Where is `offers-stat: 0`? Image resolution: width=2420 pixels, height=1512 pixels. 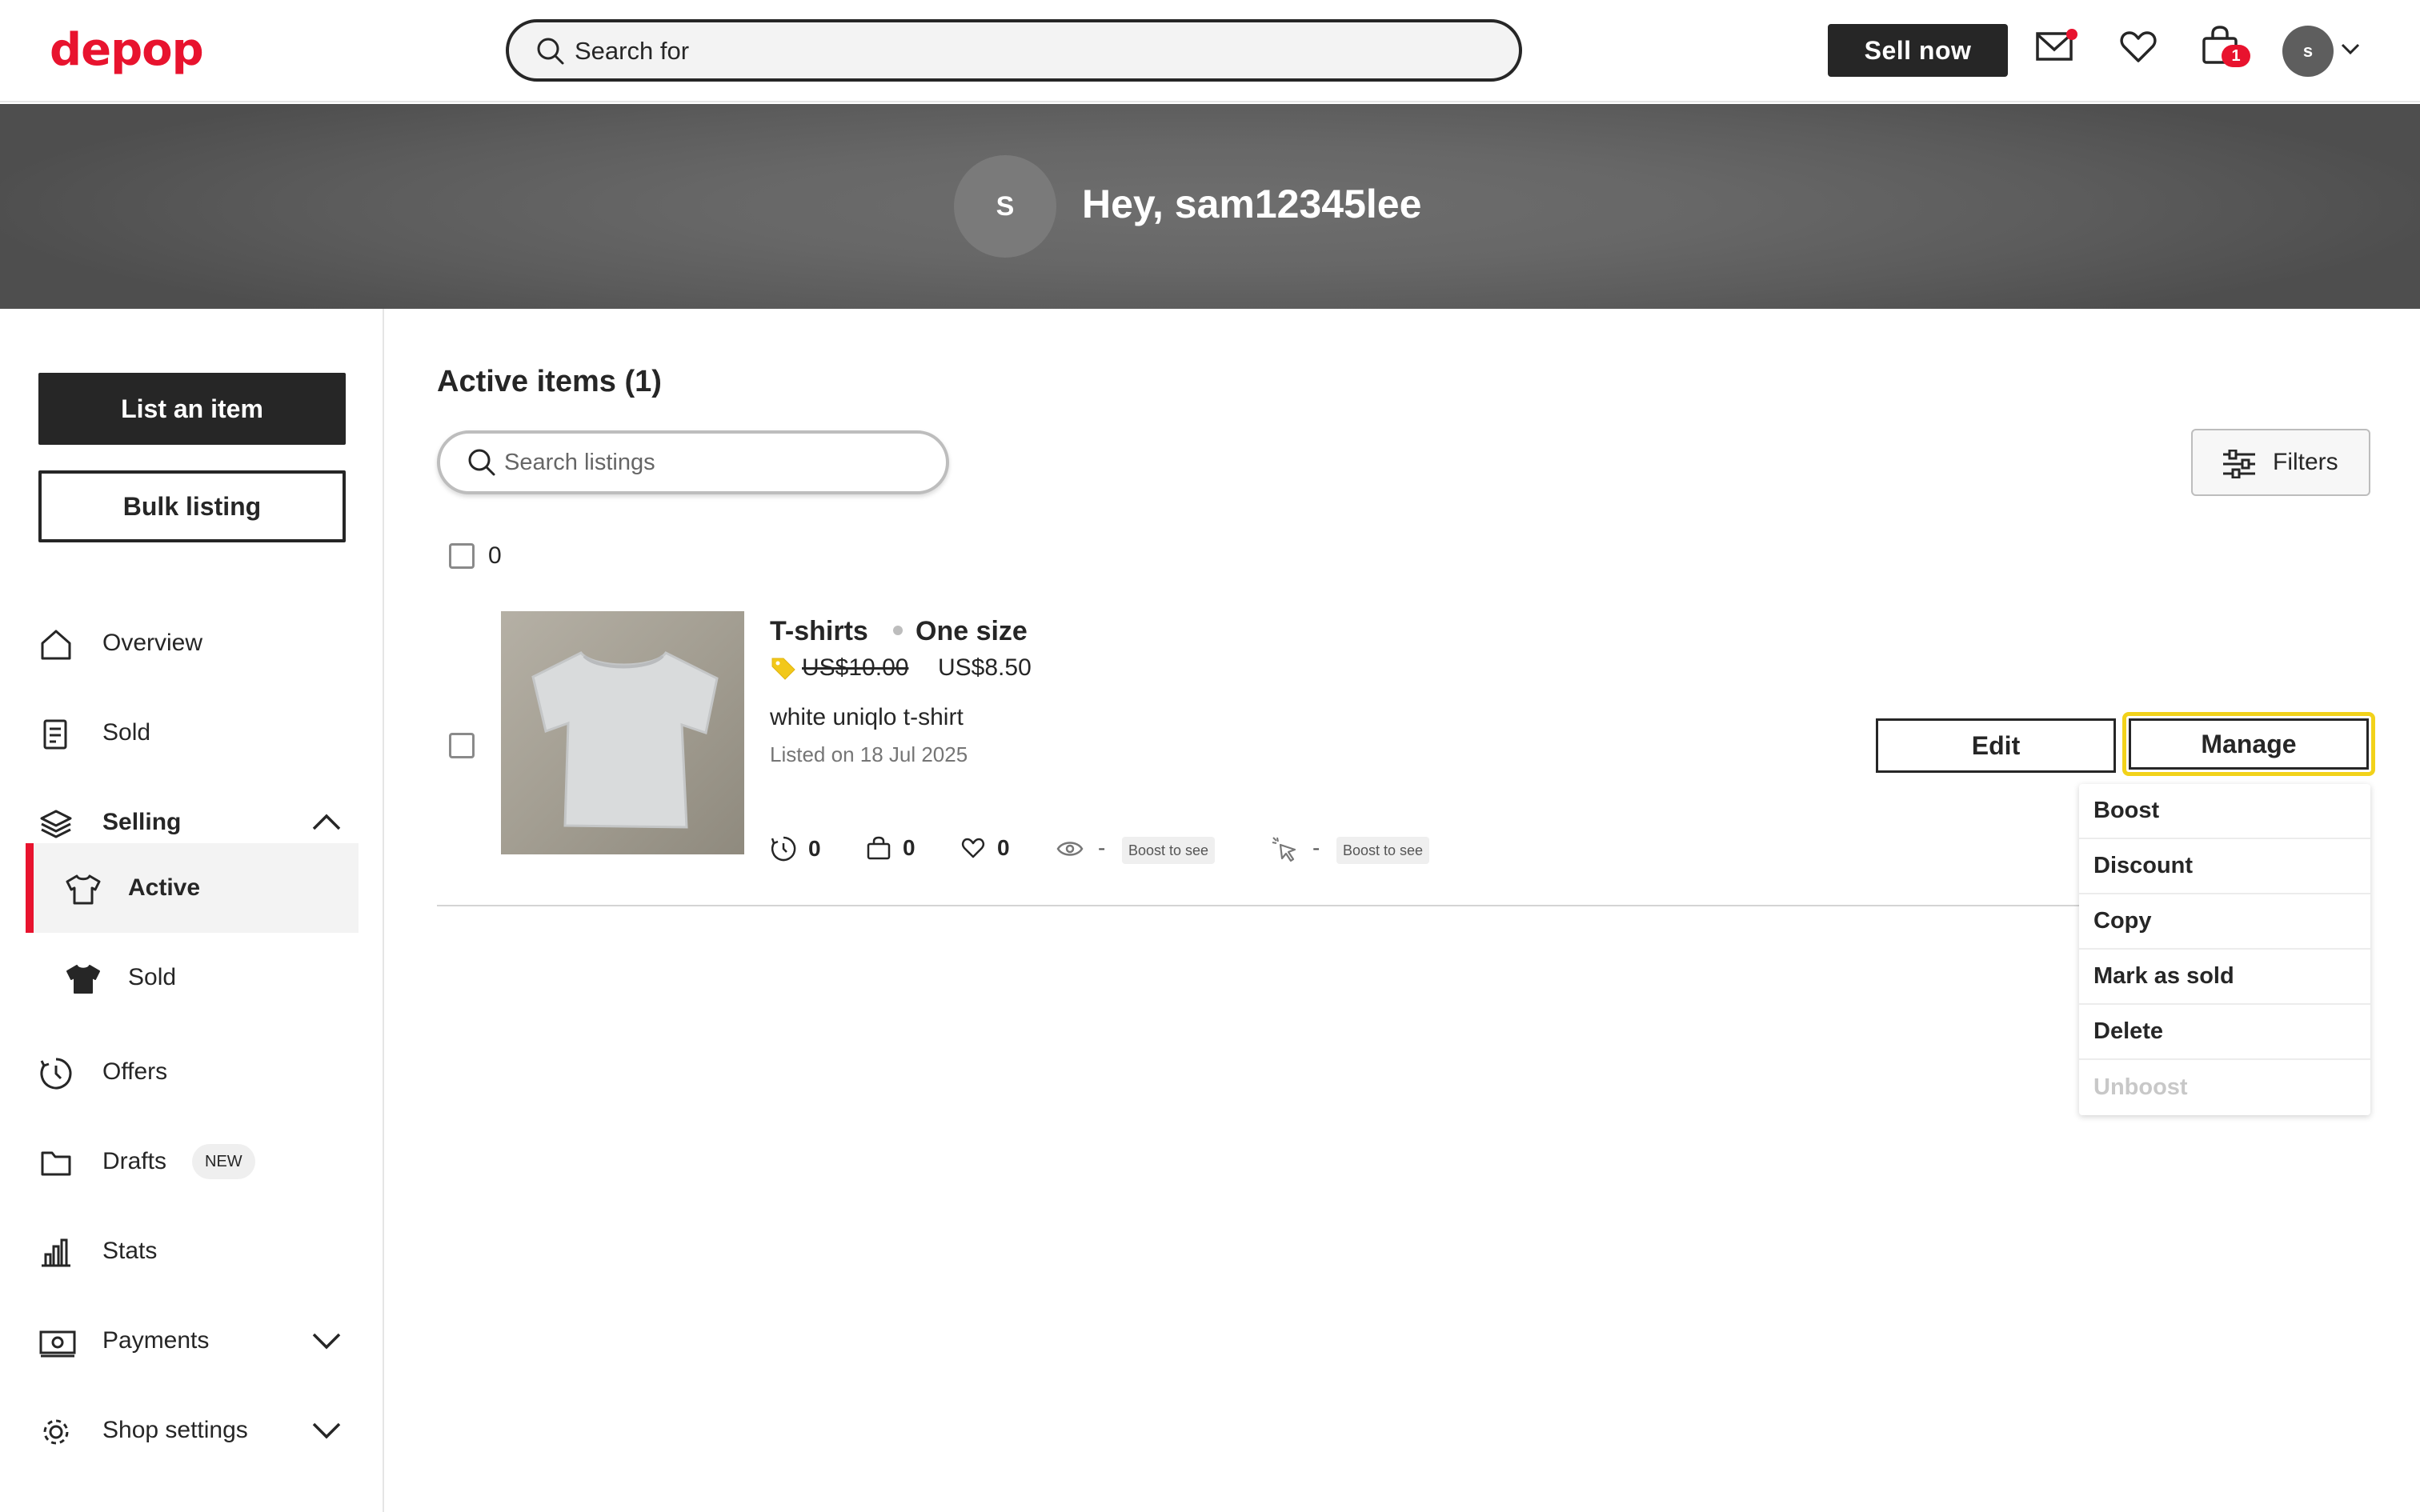
offers-stat: 0 is located at coordinates (795, 848).